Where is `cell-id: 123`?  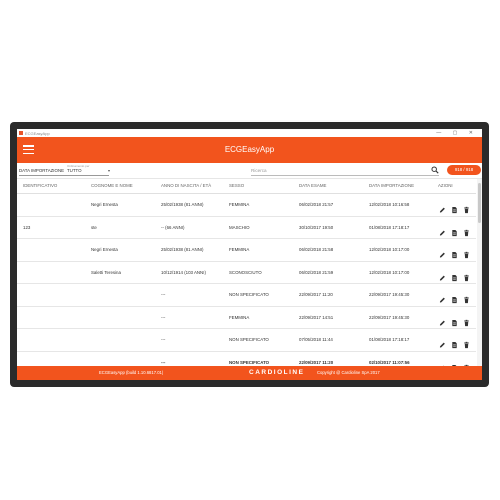 cell-id: 123 is located at coordinates (27, 227).